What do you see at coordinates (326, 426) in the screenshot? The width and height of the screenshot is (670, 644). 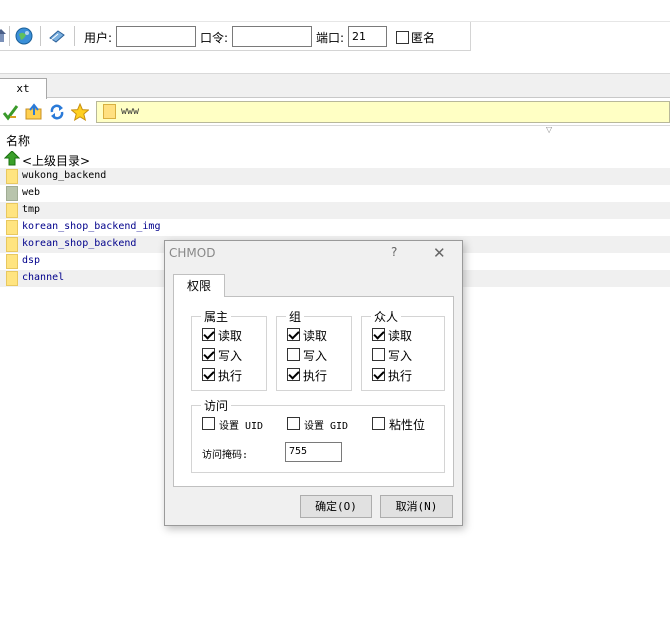 I see `setgid-label: 设置 GID` at bounding box center [326, 426].